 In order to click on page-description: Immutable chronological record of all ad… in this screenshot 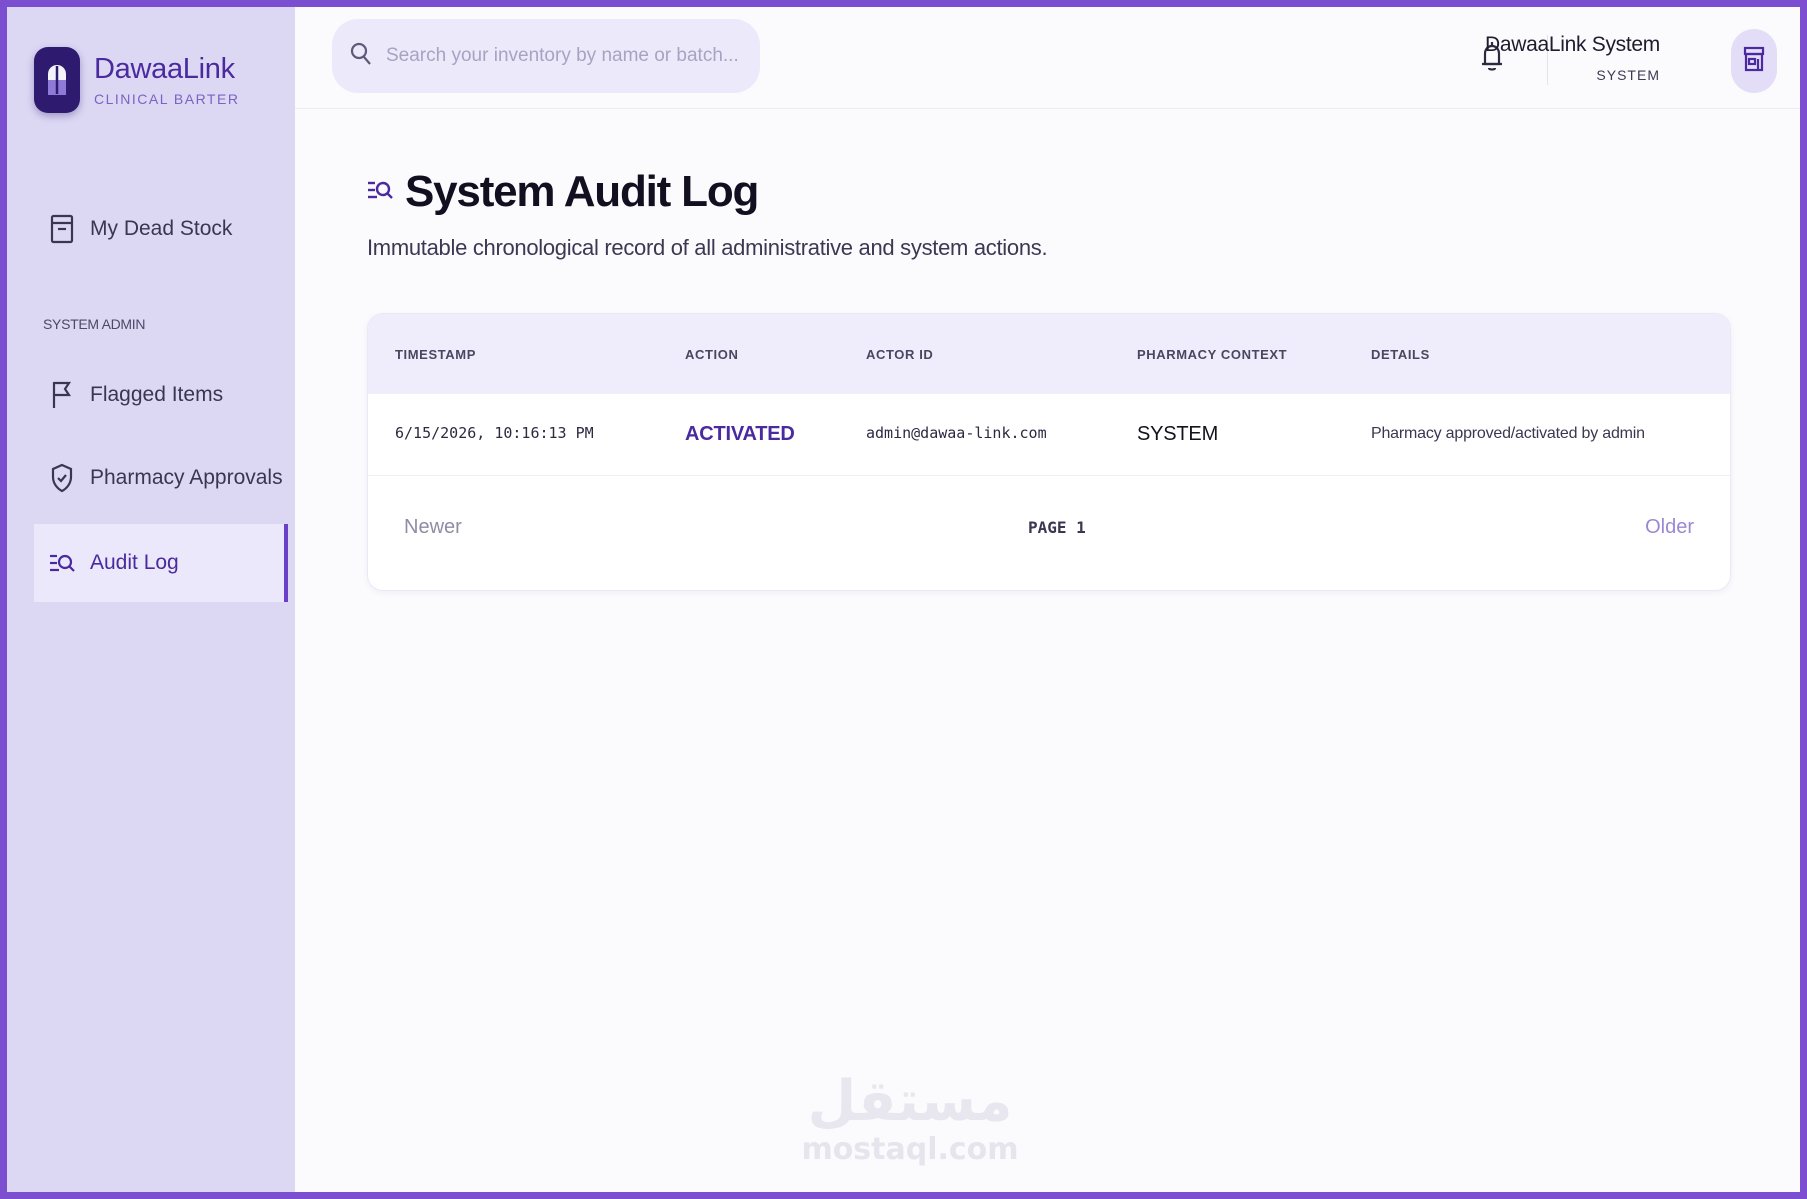, I will do `click(707, 247)`.